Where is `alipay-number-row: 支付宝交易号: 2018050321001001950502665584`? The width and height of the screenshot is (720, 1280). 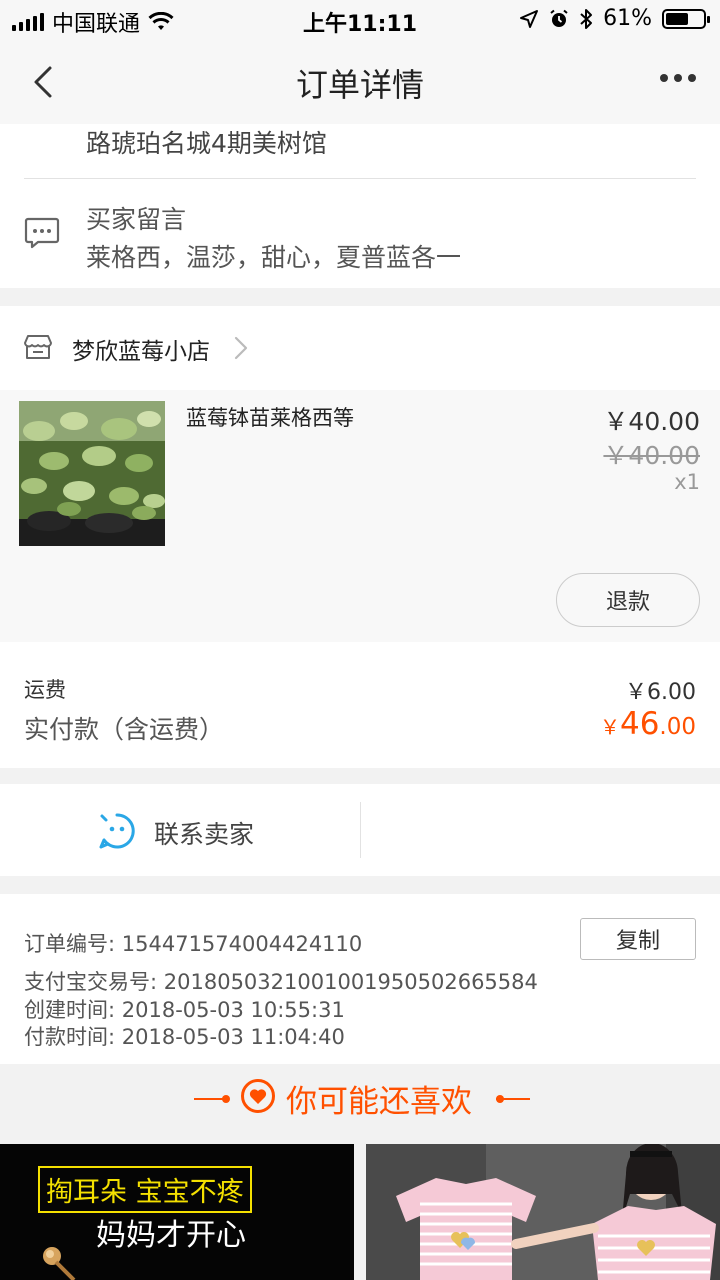
alipay-number-row: 支付宝交易号: 2018050321001001950502665584 is located at coordinates (281, 981).